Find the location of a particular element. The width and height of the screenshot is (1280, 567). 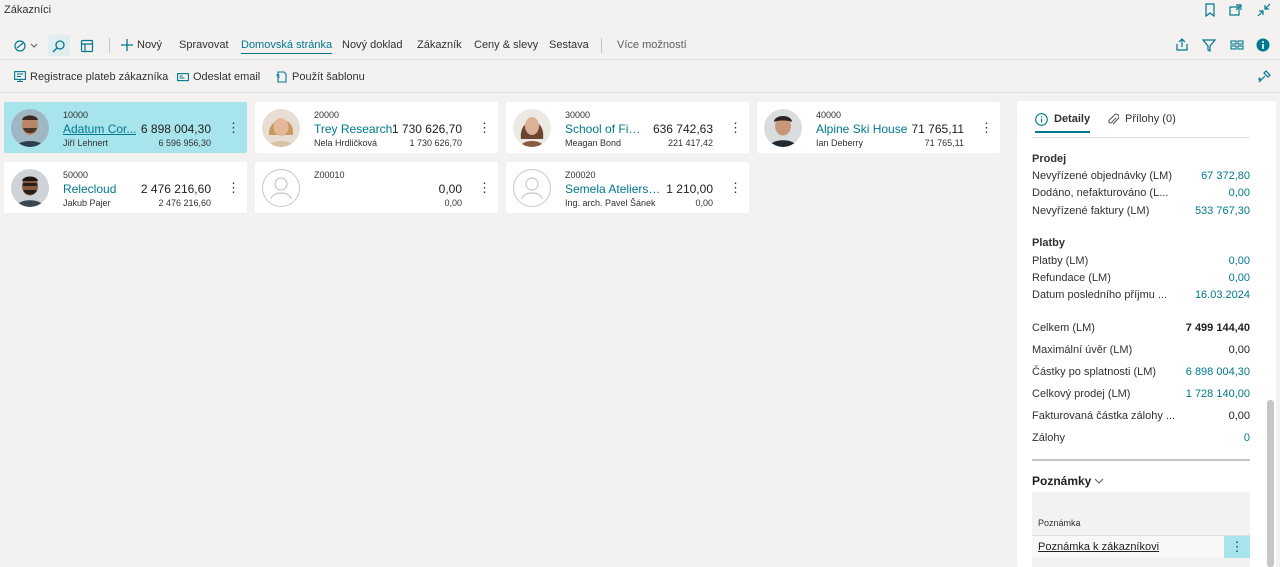

apply-template-button: Použít šablonu is located at coordinates (320, 77).